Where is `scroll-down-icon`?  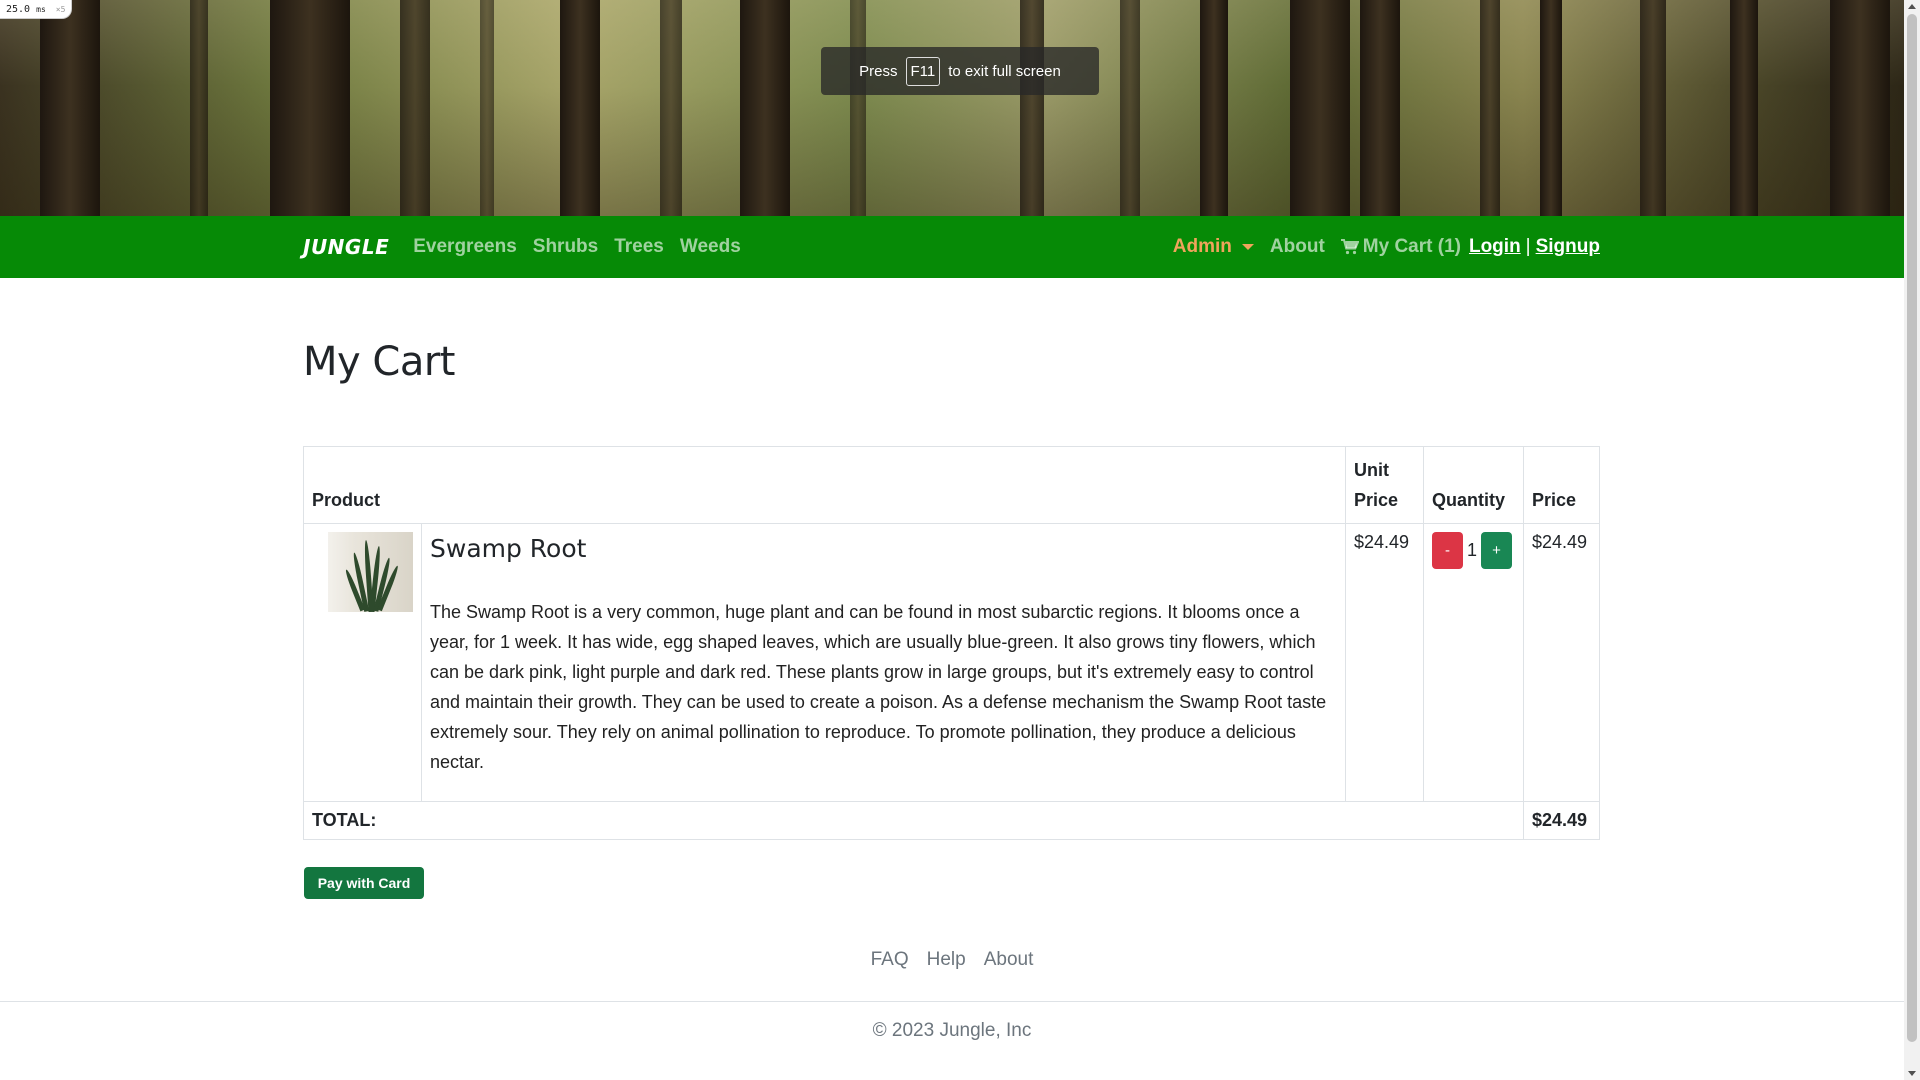
scroll-down-icon is located at coordinates (1912, 1073).